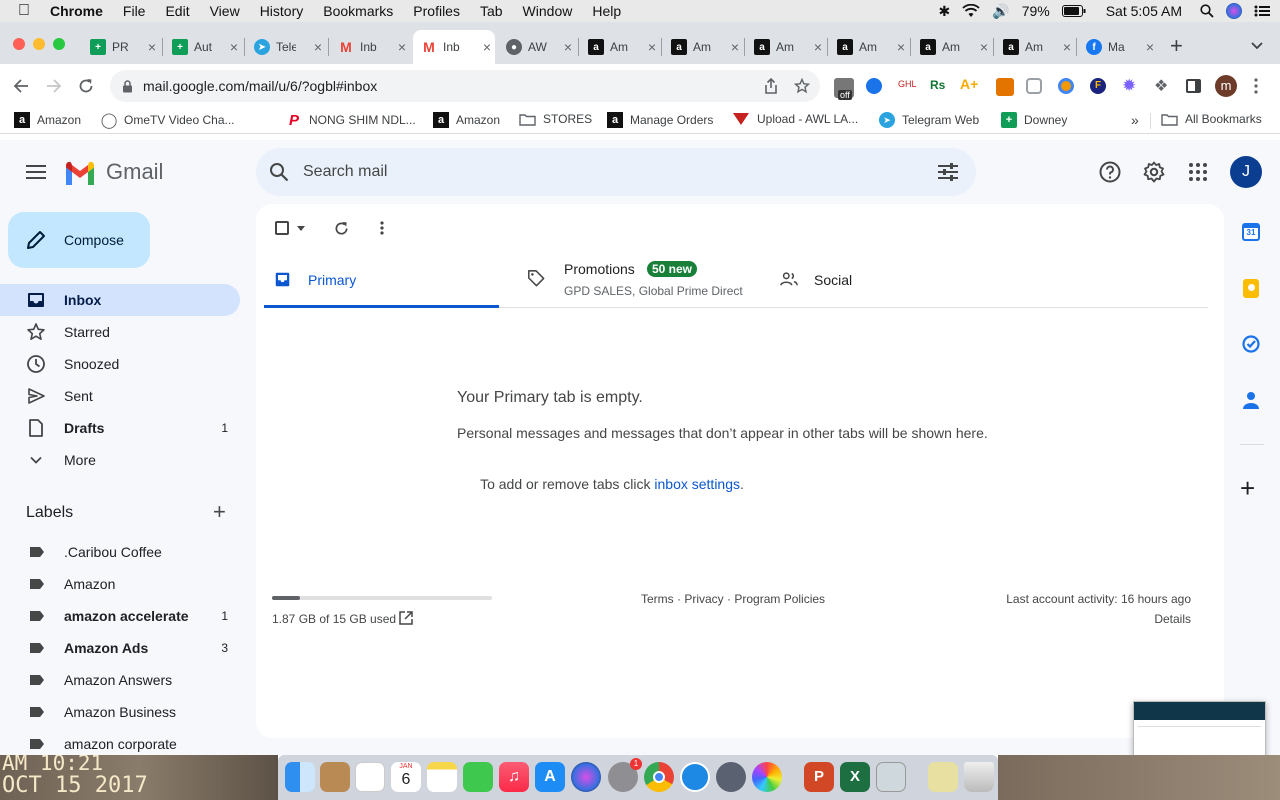  I want to click on privacy-link: Privacy, so click(703, 599).